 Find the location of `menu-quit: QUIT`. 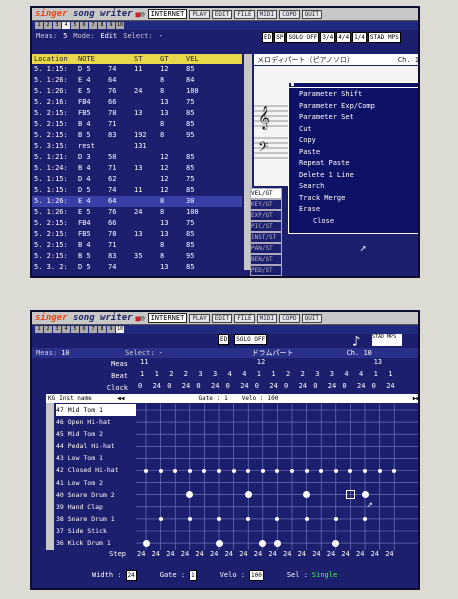

menu-quit: QUIT is located at coordinates (312, 14).